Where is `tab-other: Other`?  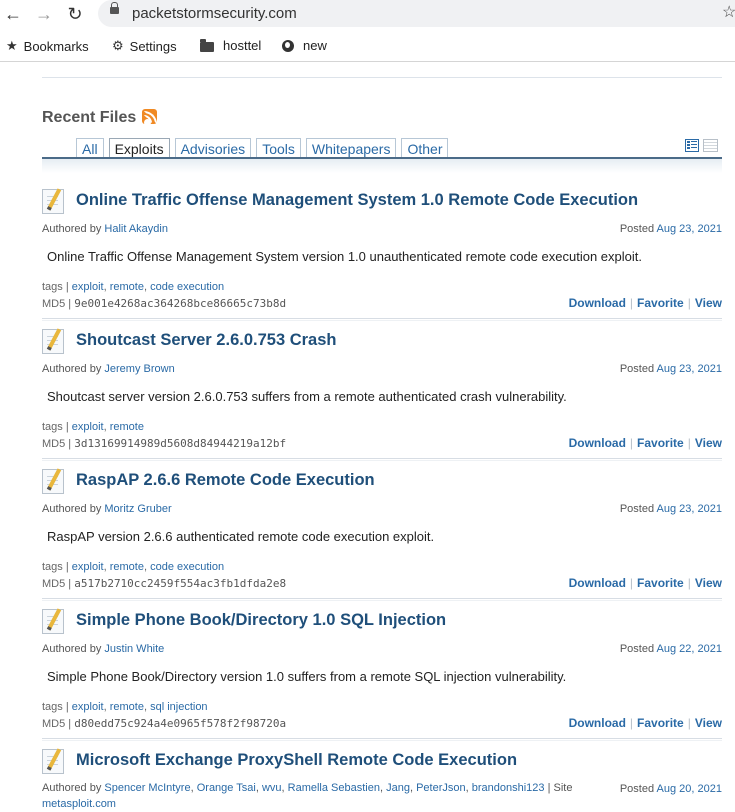
tab-other: Other is located at coordinates (425, 148).